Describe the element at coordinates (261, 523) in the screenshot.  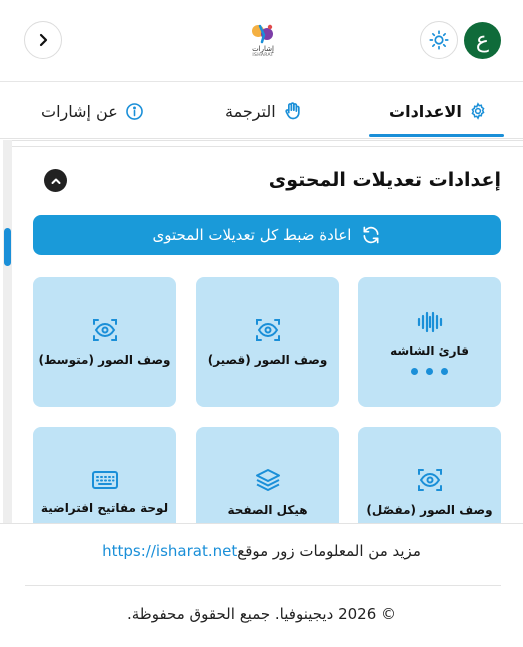
I see `panel-bottom-divider` at that location.